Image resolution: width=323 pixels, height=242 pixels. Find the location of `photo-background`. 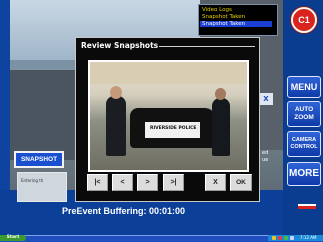

photo-background is located at coordinates (168, 73).